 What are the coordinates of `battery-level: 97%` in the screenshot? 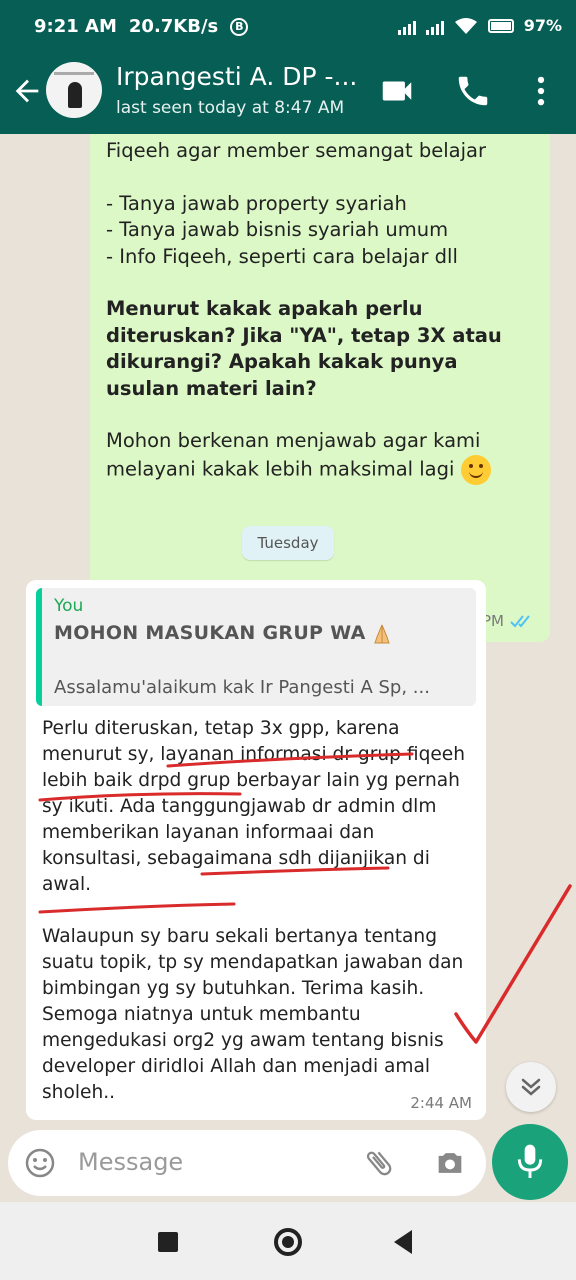 It's located at (542, 25).